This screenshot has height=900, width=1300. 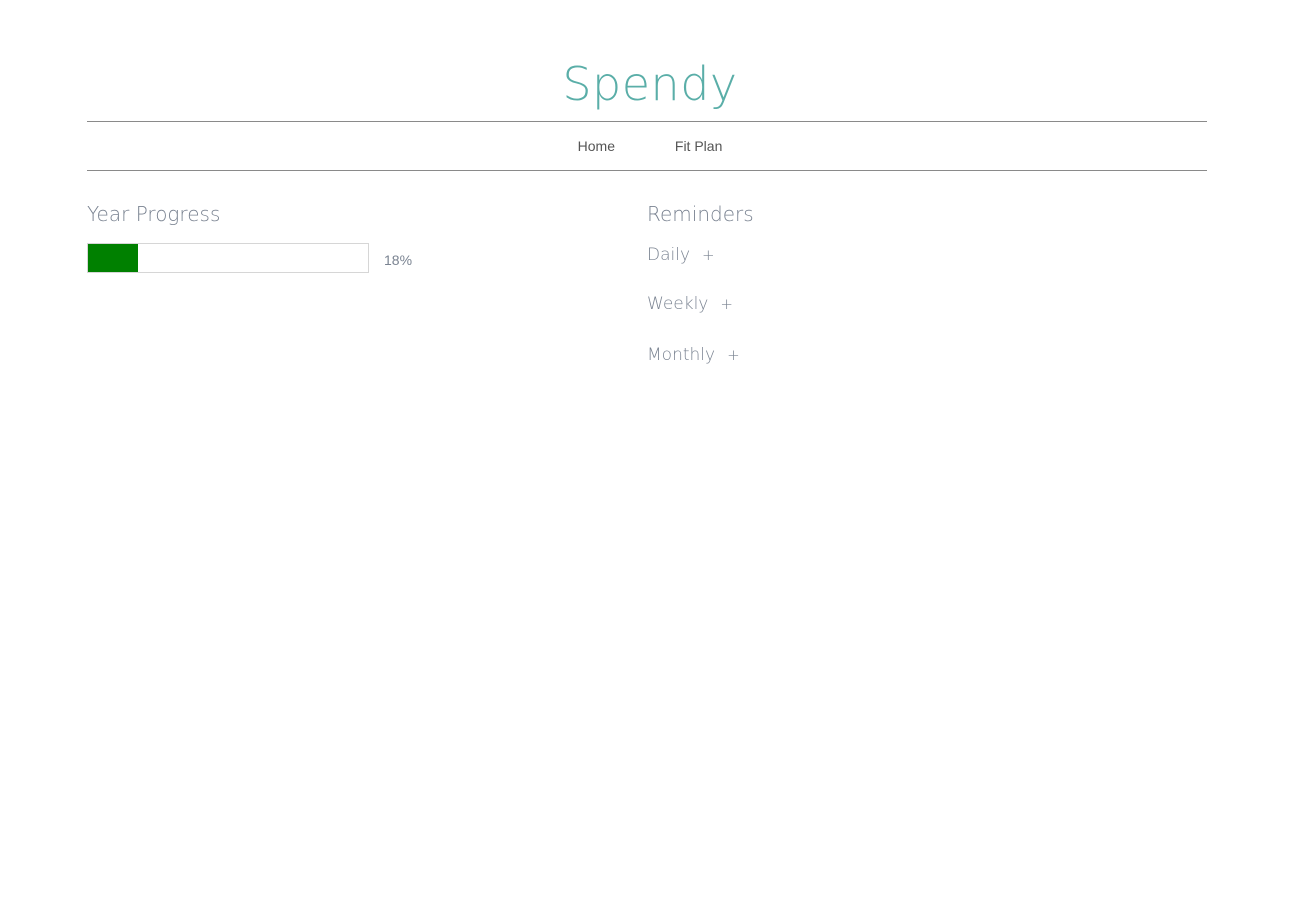 I want to click on main-nav: Home Fit Plan, so click(x=650, y=146).